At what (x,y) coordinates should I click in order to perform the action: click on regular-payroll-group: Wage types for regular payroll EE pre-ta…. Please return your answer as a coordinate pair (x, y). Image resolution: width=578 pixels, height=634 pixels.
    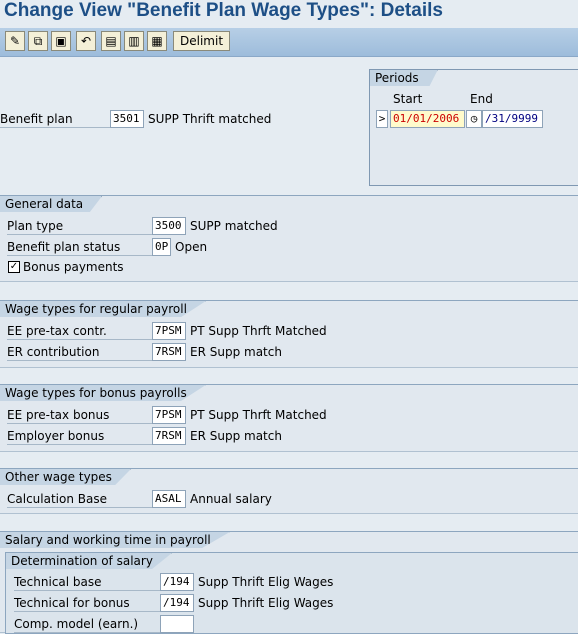
    Looking at the image, I should click on (289, 334).